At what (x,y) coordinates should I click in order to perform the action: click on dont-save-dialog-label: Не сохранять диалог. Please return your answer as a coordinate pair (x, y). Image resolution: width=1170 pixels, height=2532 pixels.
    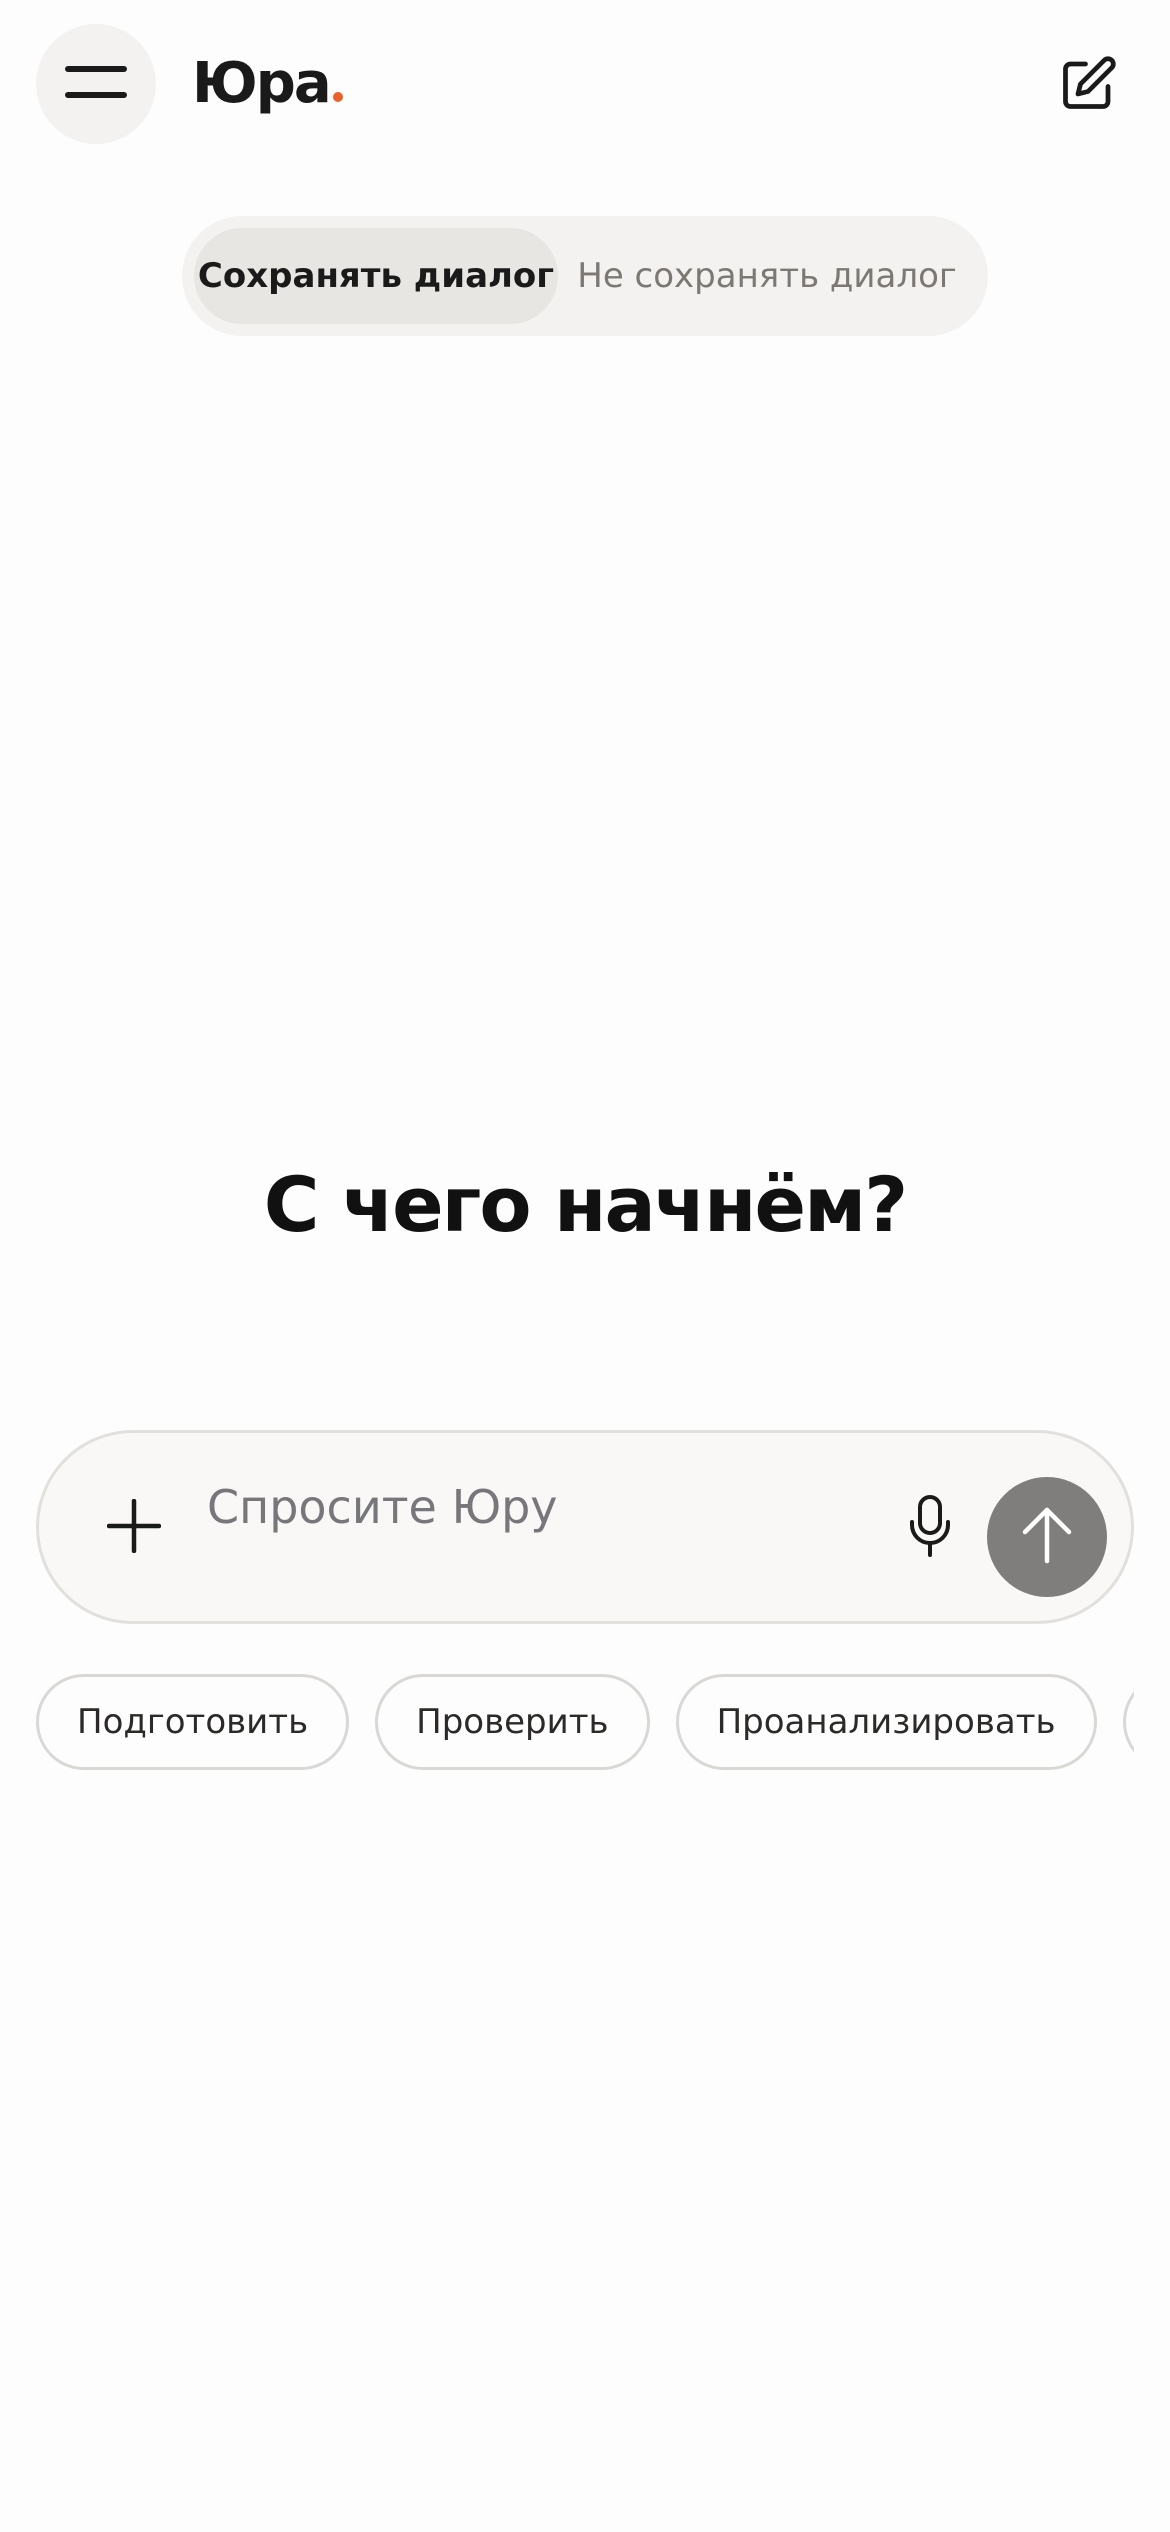
    Looking at the image, I should click on (767, 276).